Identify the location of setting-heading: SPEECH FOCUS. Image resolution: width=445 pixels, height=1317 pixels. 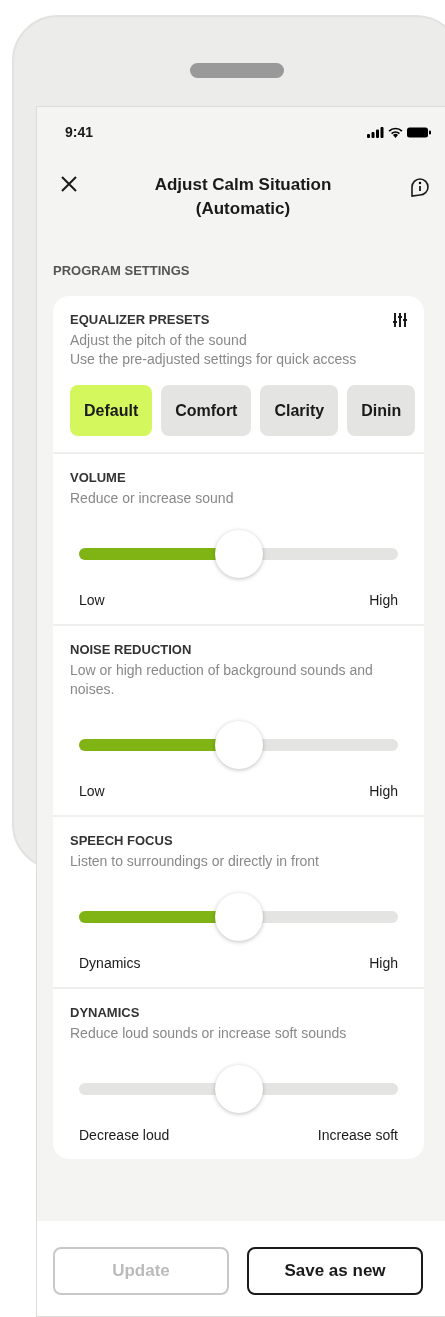
(122, 840).